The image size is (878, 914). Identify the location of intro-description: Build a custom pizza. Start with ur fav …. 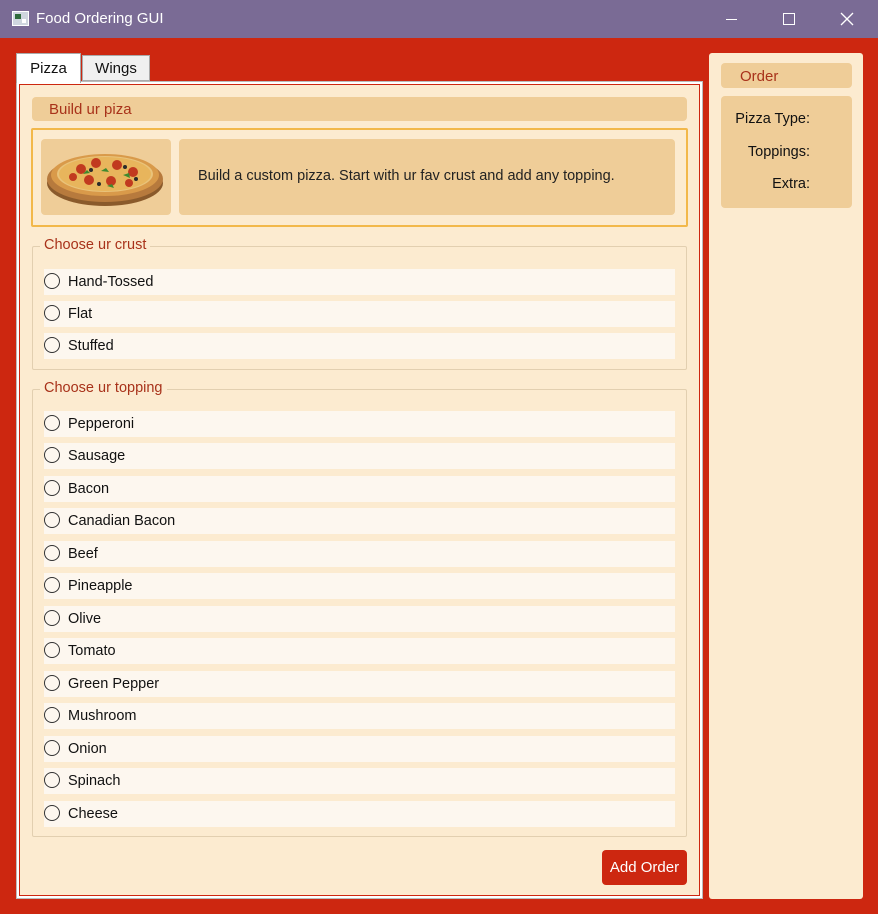
(427, 177).